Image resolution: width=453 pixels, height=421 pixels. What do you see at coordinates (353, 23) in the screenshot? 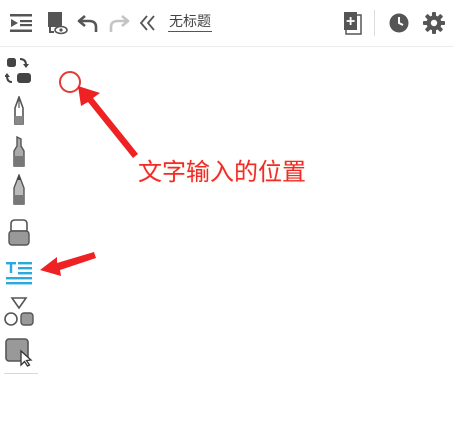
I see `add-page-icon` at bounding box center [353, 23].